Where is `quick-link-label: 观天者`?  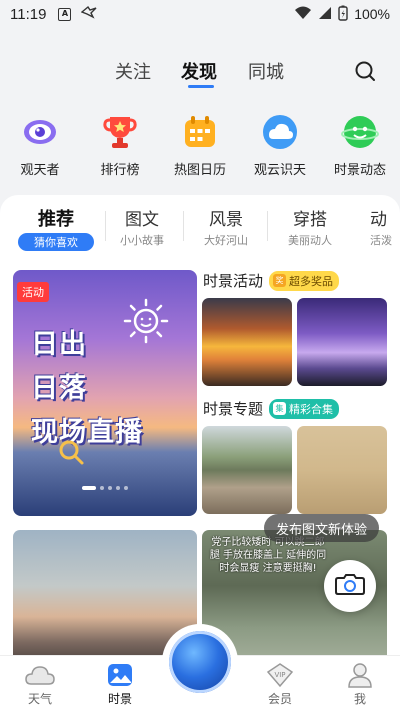 quick-link-label: 观天者 is located at coordinates (40, 170).